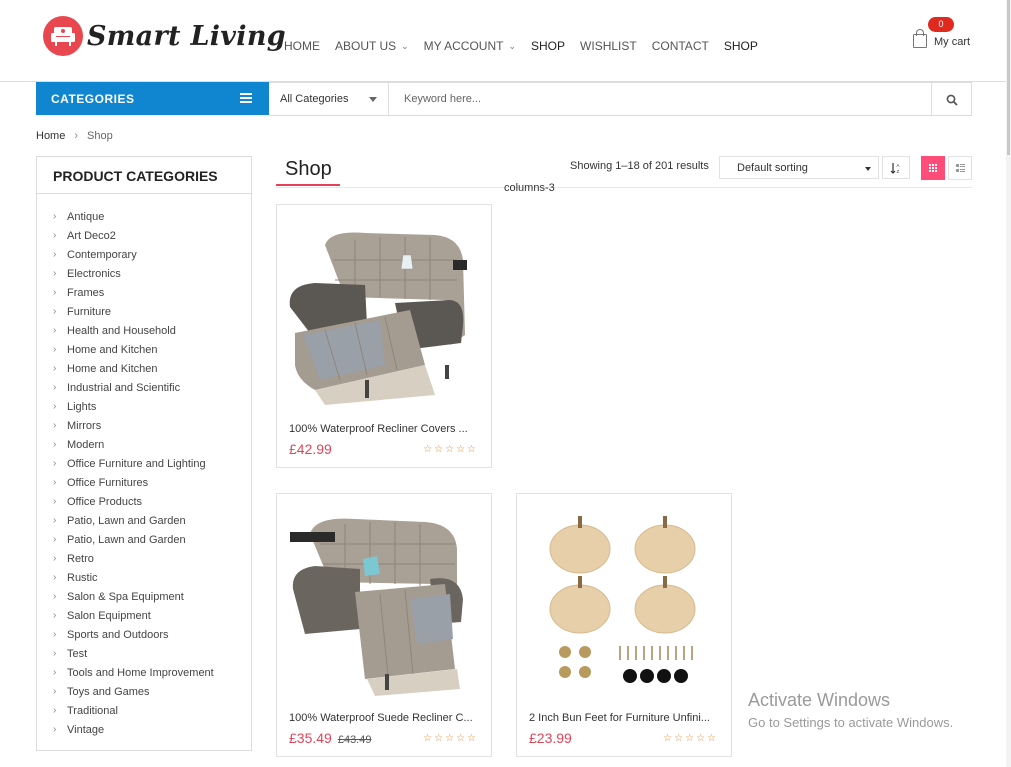  I want to click on category-item: › Salon & Spa Equipment, so click(144, 596).